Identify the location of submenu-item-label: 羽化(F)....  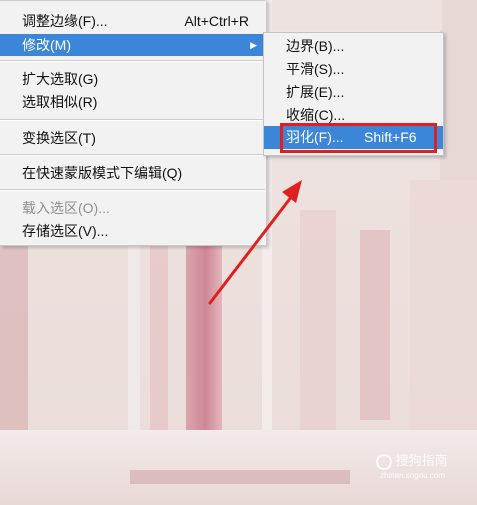
(315, 137).